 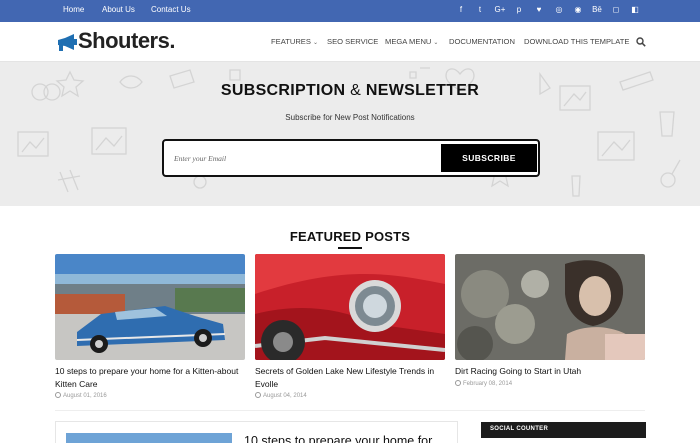 What do you see at coordinates (350, 410) in the screenshot?
I see `section-divider` at bounding box center [350, 410].